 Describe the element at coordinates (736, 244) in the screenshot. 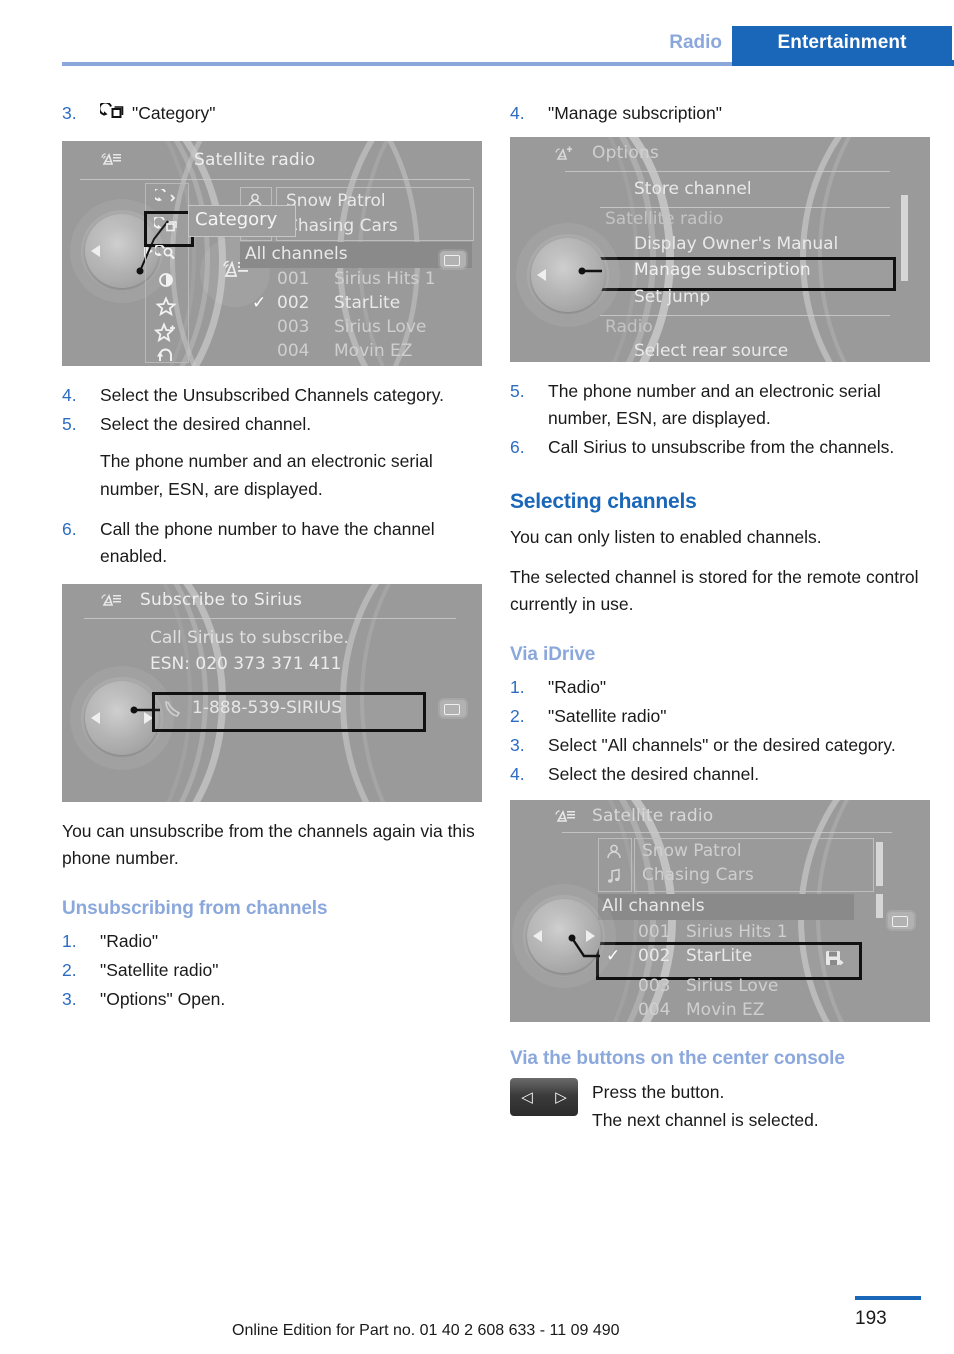

I see `menu-item-display-owners-manual: Display Owner's Manual` at that location.